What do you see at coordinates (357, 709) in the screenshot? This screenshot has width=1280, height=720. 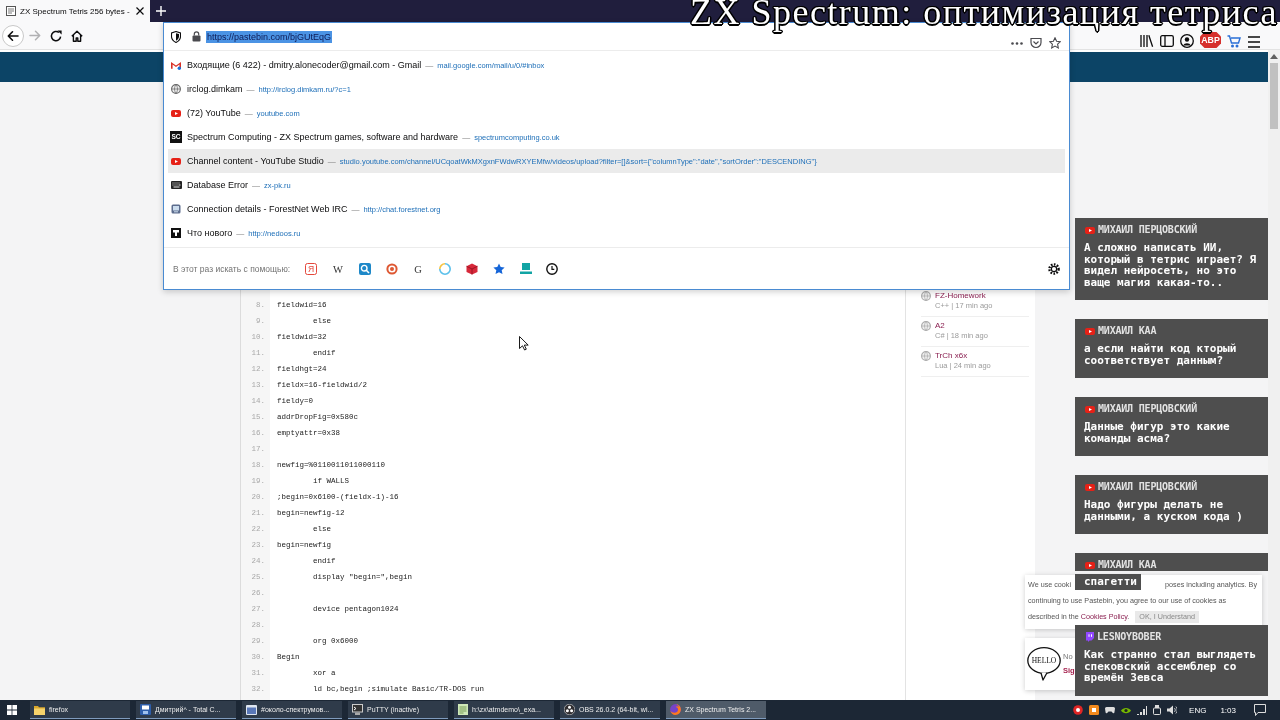 I see `terminal-icon` at bounding box center [357, 709].